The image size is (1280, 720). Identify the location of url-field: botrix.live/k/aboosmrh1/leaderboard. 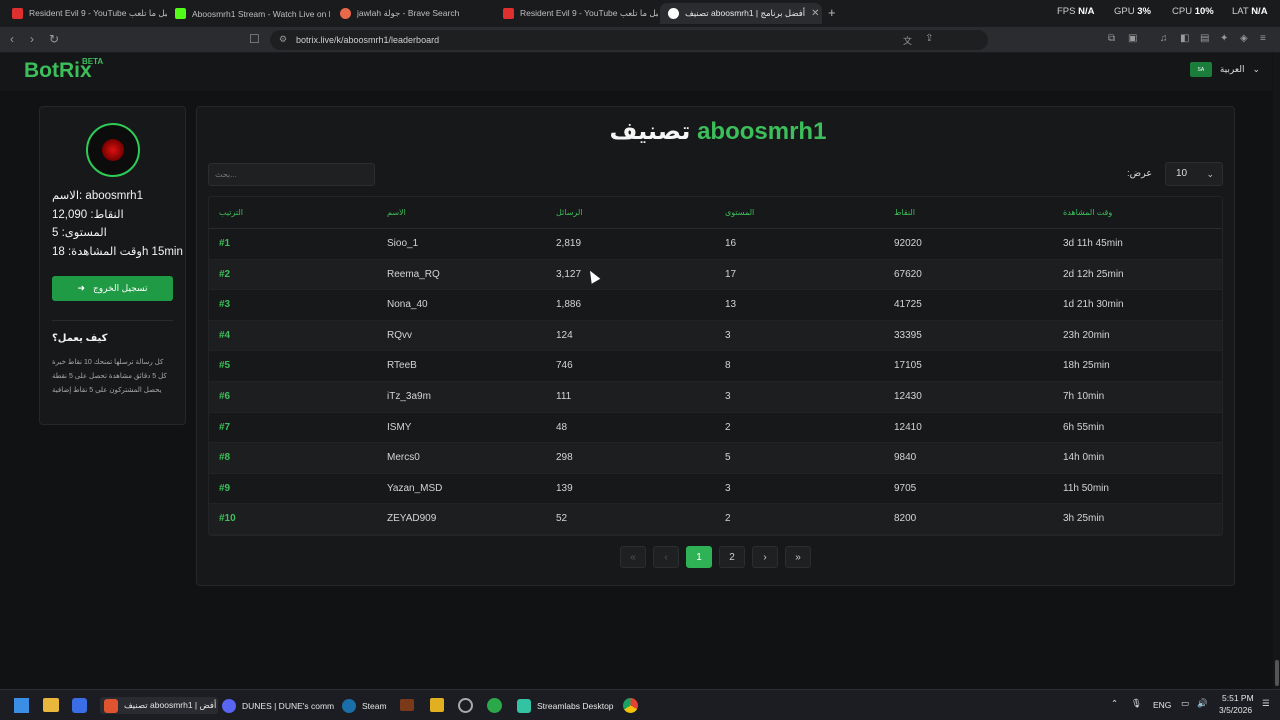
(629, 40).